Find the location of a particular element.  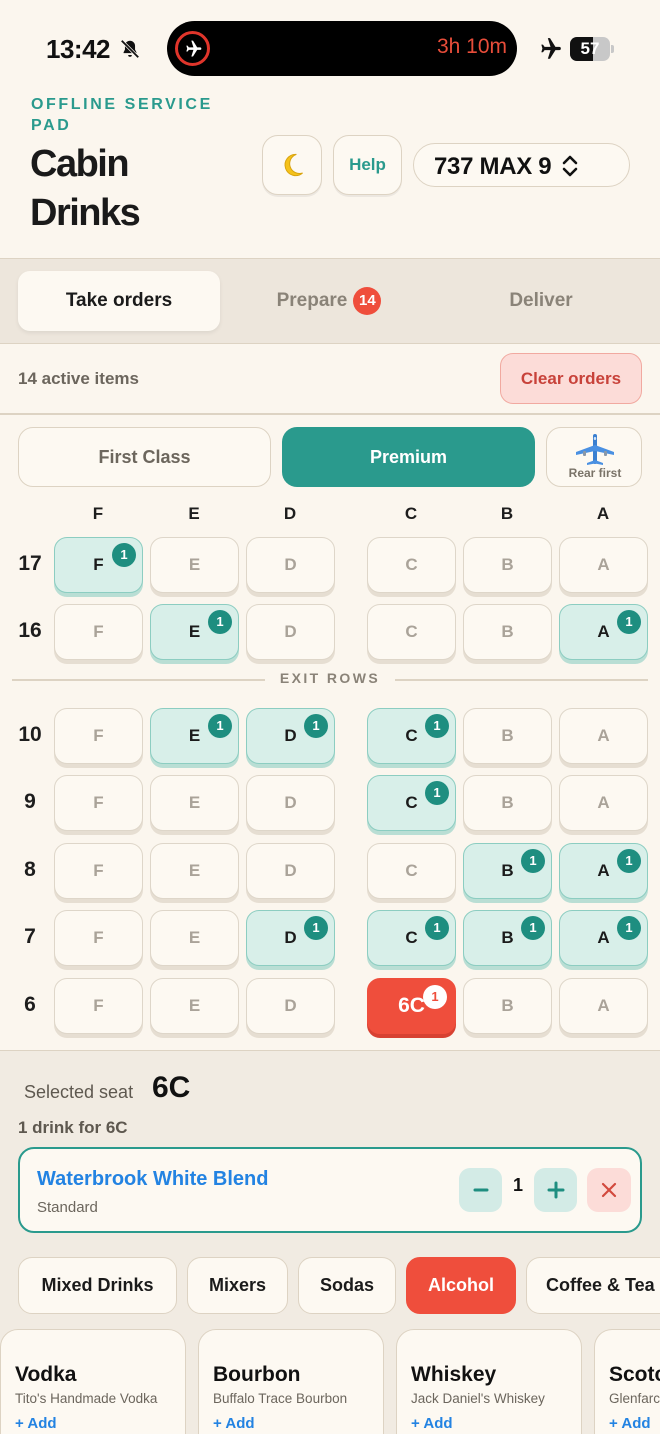

divider is located at coordinates (330, 414).